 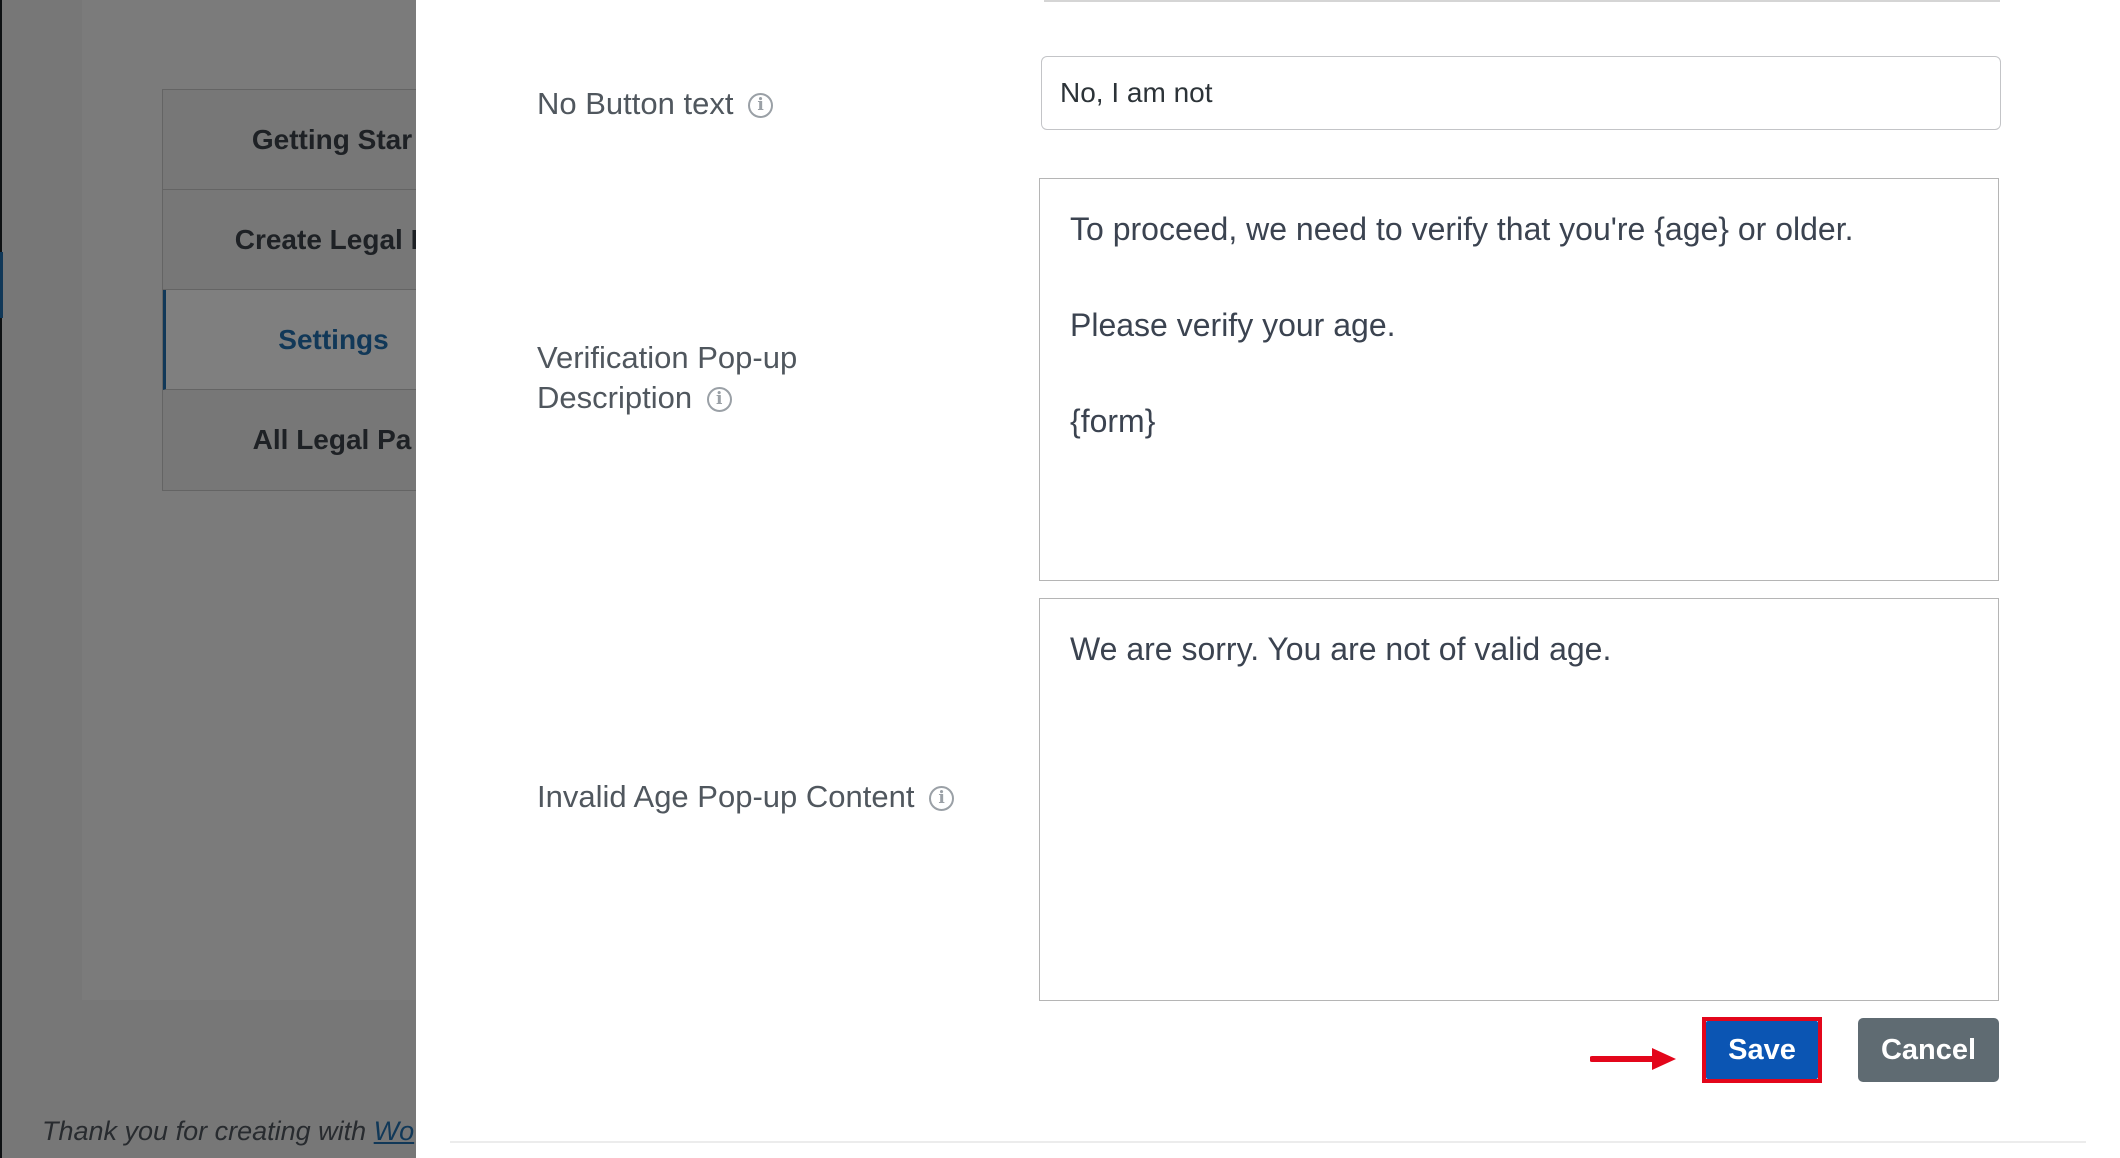 I want to click on red-arrow-right-icon, so click(x=1633, y=1059).